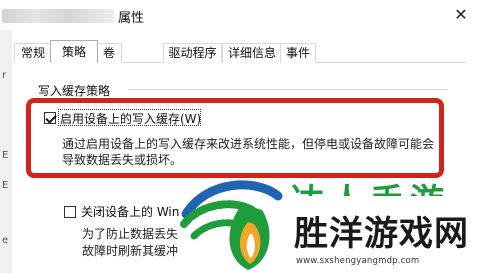 The width and height of the screenshot is (479, 274). Describe the element at coordinates (70, 212) in the screenshot. I see `turn-off-flush-checkbox` at that location.